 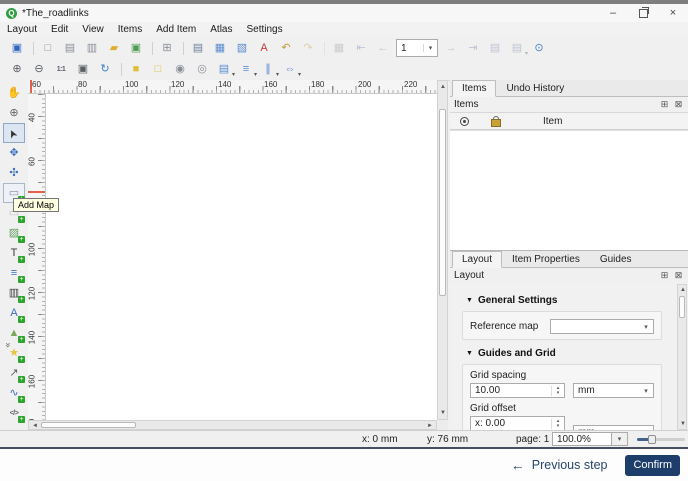 I want to click on menu-add-item: Add Item, so click(x=176, y=29).